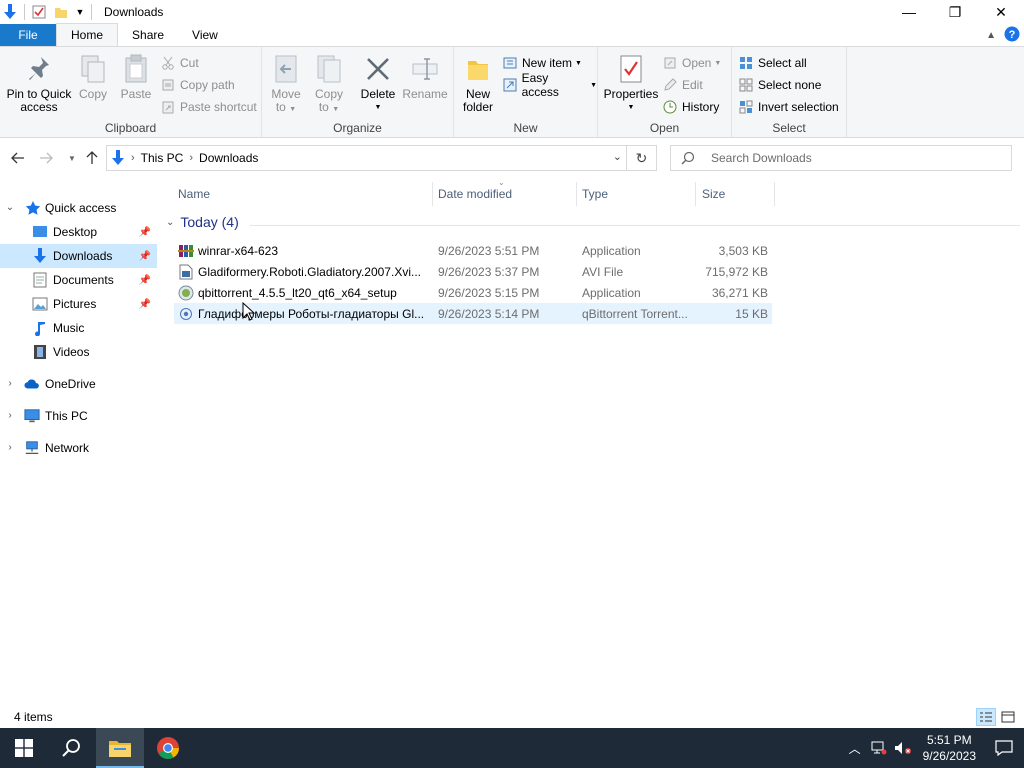  What do you see at coordinates (208, 107) in the screenshot?
I see `paste-shortcut-button: Paste shortcut` at bounding box center [208, 107].